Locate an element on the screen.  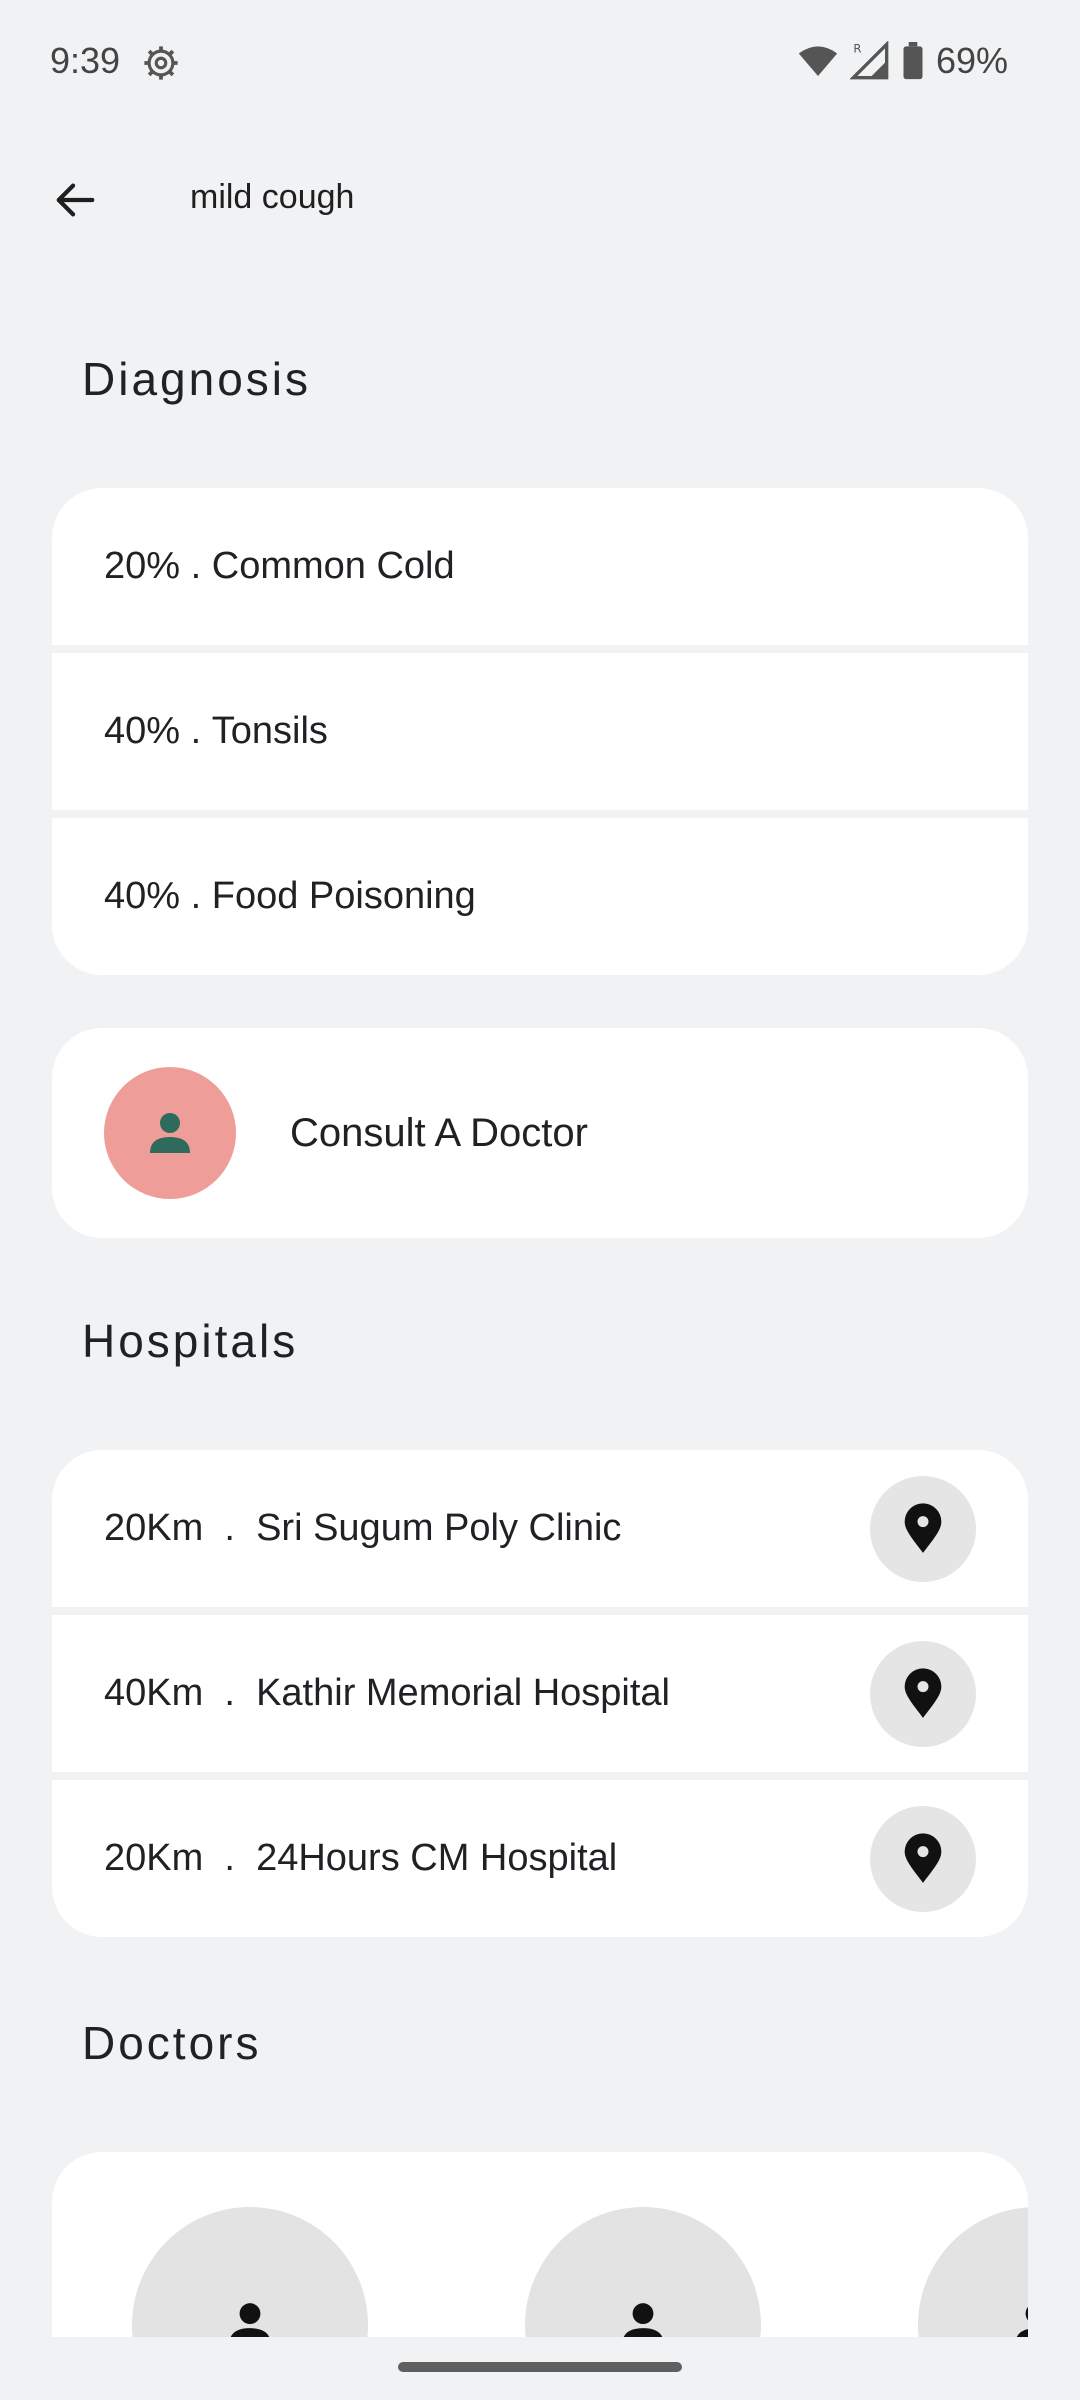
hospital-item: 40Km . Kathir Memorial Hospital is located at coordinates (540, 1693).